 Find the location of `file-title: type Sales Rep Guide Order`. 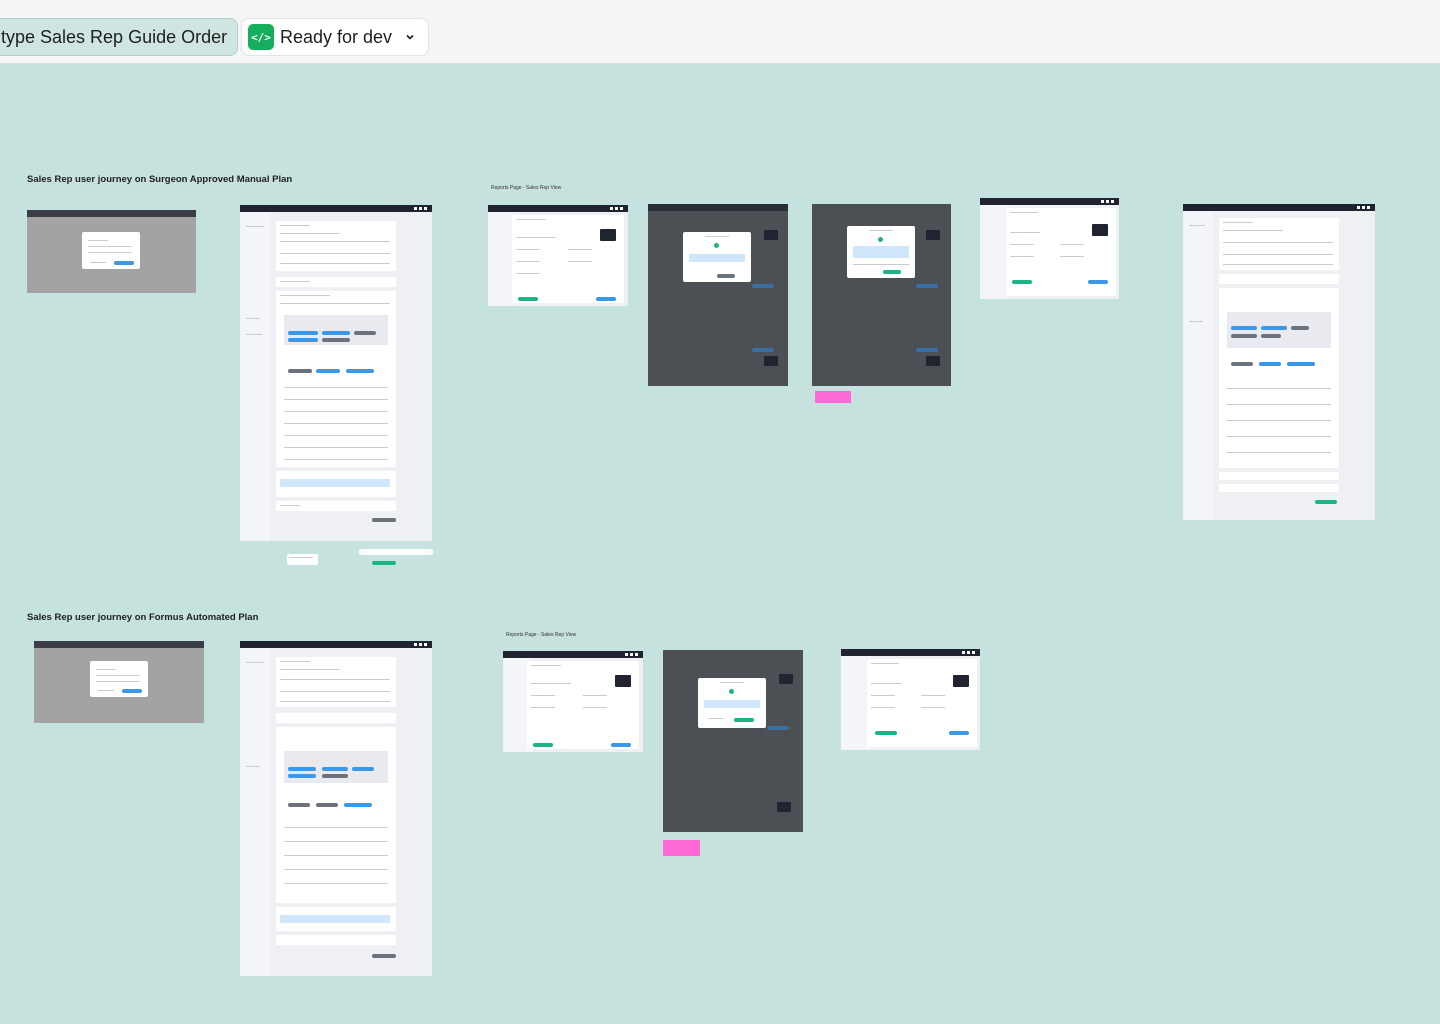

file-title: type Sales Rep Guide Order is located at coordinates (114, 36).